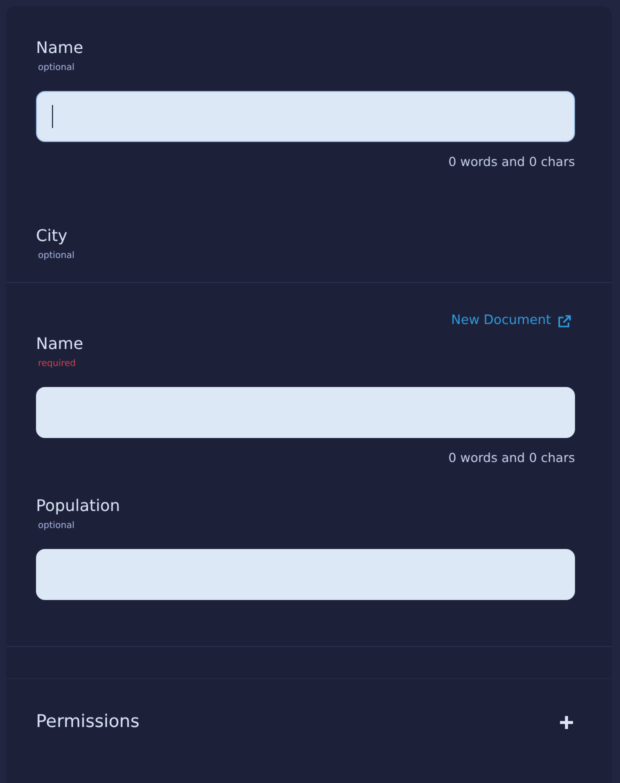 The width and height of the screenshot is (620, 783). Describe the element at coordinates (52, 236) in the screenshot. I see `group-label: City` at that location.